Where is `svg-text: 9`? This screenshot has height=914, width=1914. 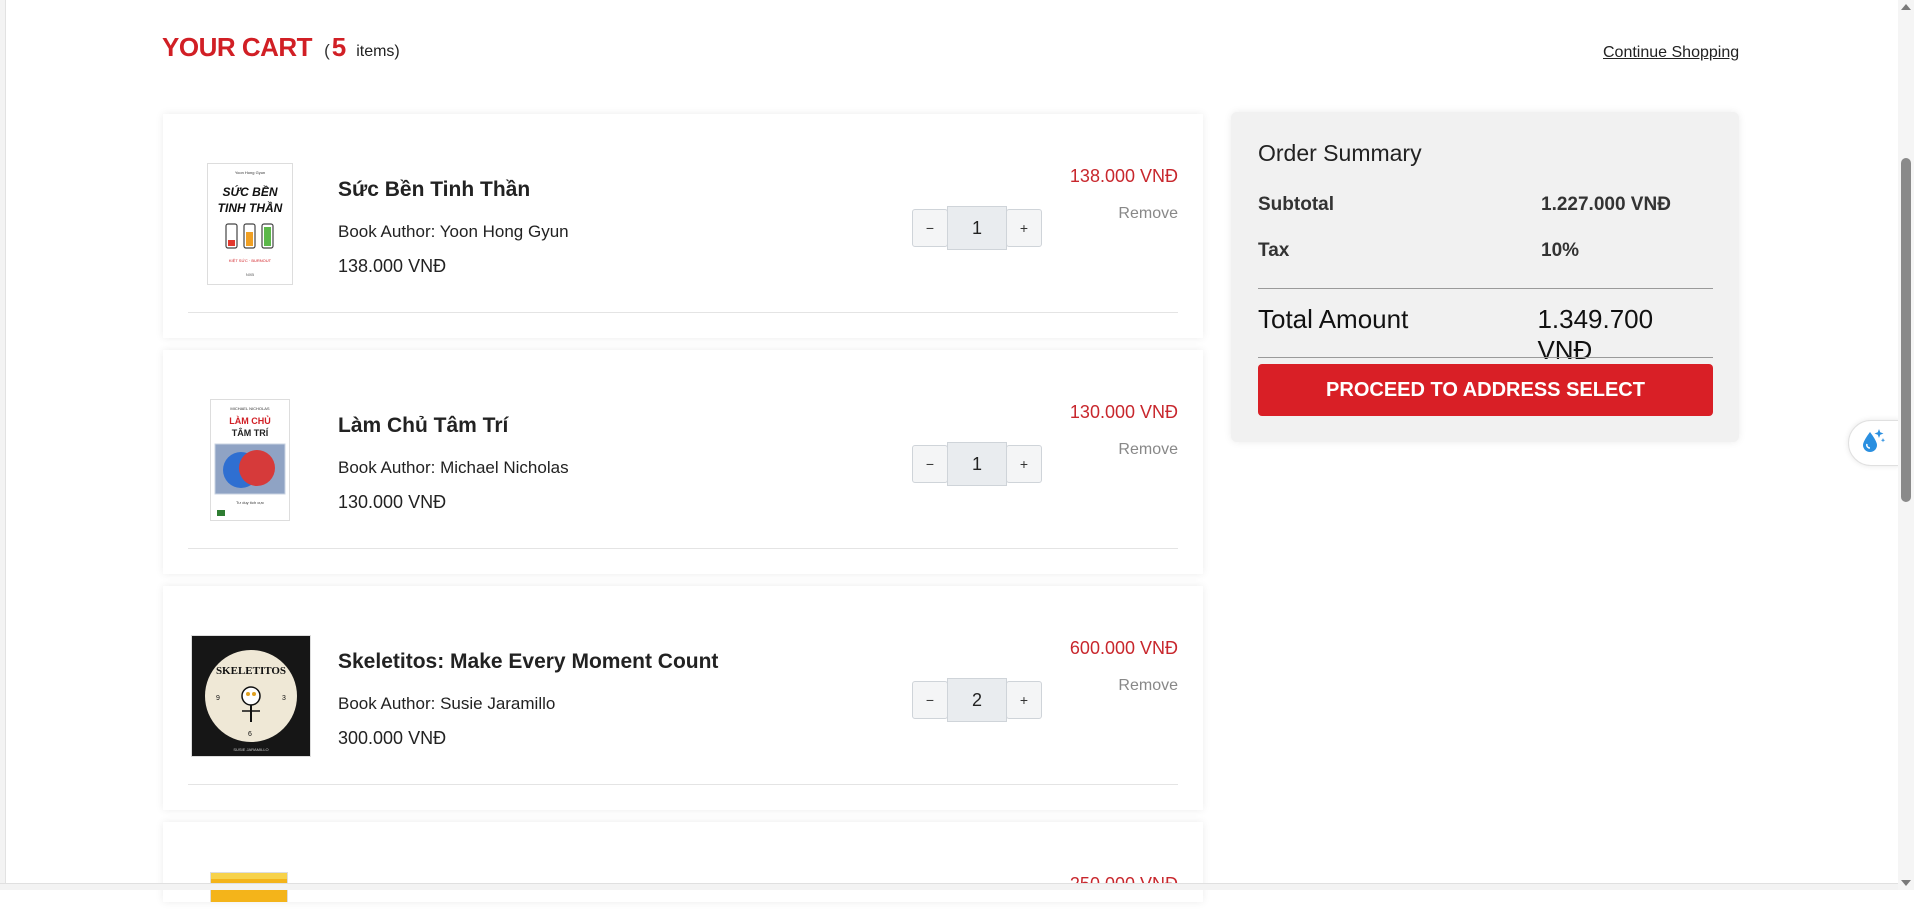 svg-text: 9 is located at coordinates (218, 698).